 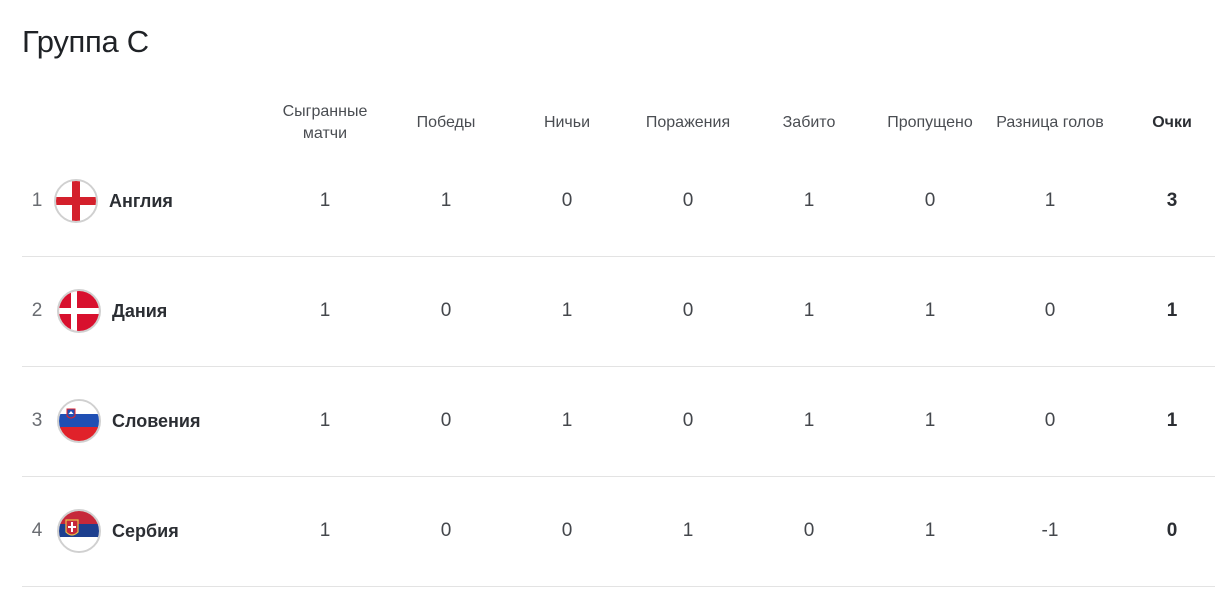 What do you see at coordinates (79, 421) in the screenshot?
I see `slovenia-flag-icon` at bounding box center [79, 421].